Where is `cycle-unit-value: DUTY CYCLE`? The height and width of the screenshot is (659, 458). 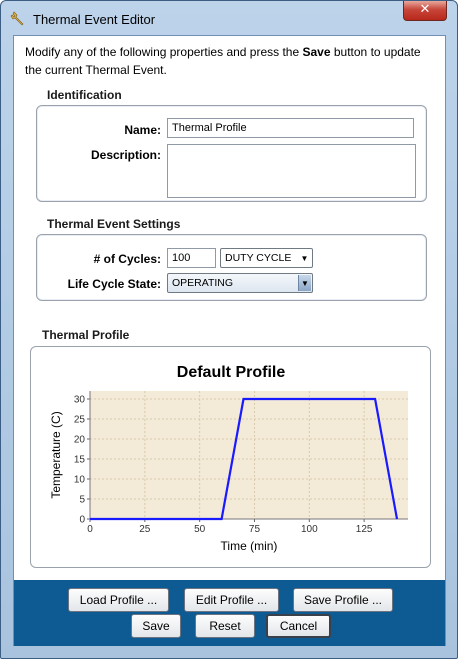 cycle-unit-value: DUTY CYCLE is located at coordinates (258, 258).